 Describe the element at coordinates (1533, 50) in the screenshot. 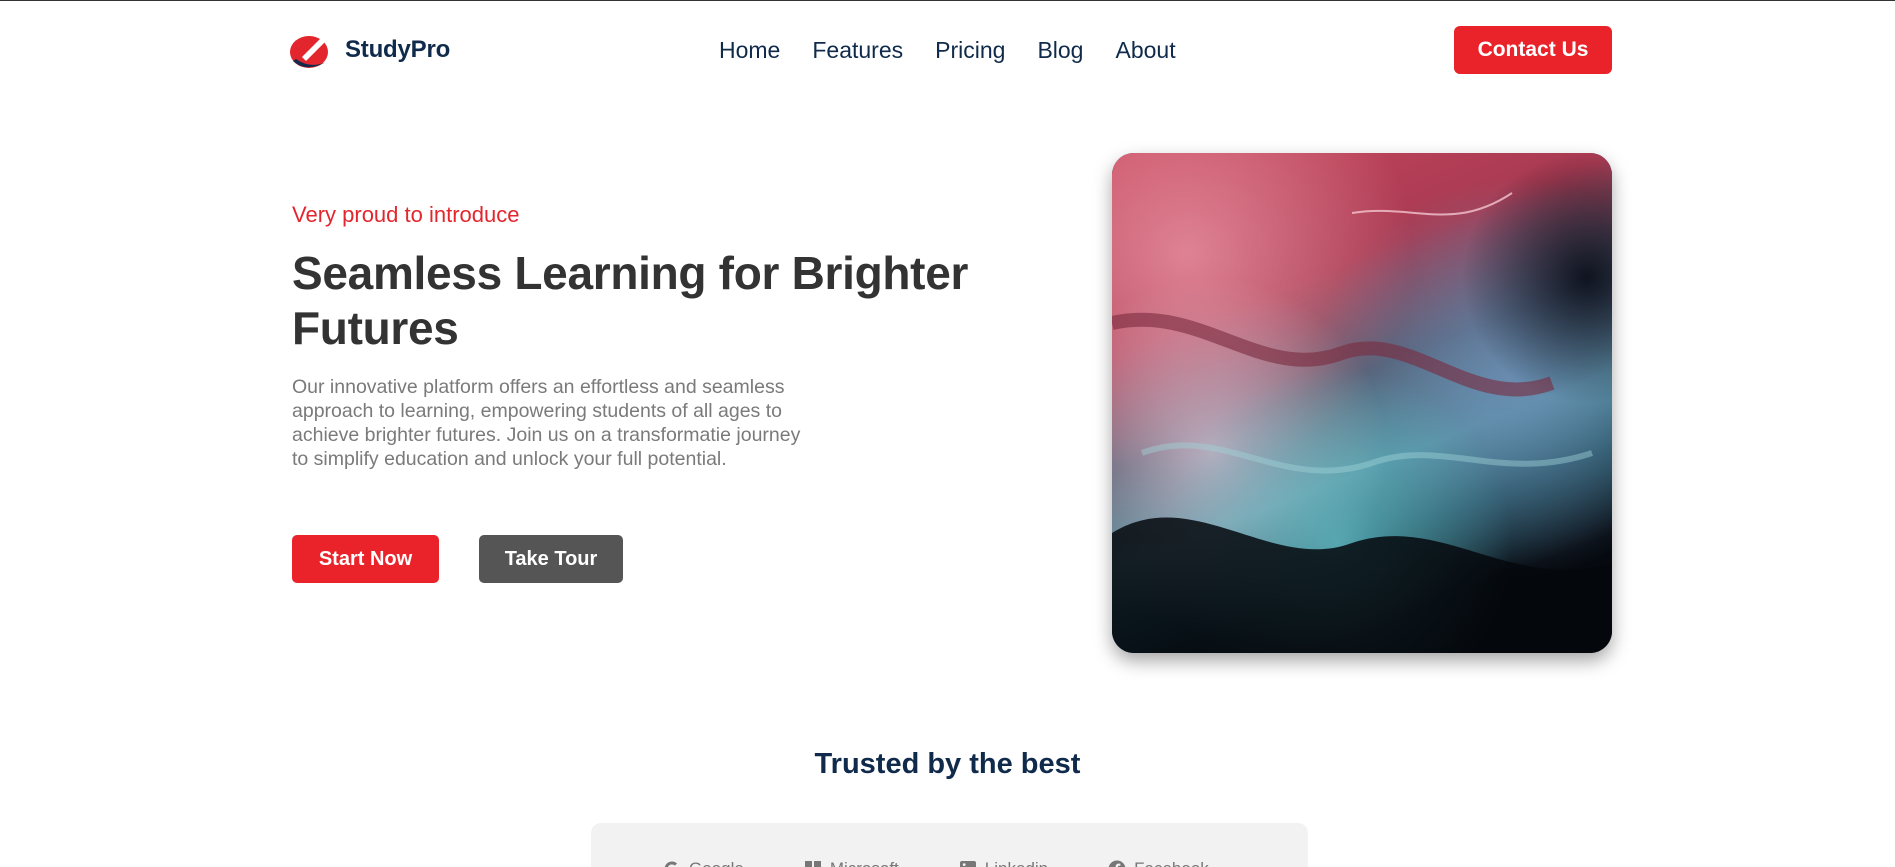

I see `contact-us-button: Contact Us` at that location.